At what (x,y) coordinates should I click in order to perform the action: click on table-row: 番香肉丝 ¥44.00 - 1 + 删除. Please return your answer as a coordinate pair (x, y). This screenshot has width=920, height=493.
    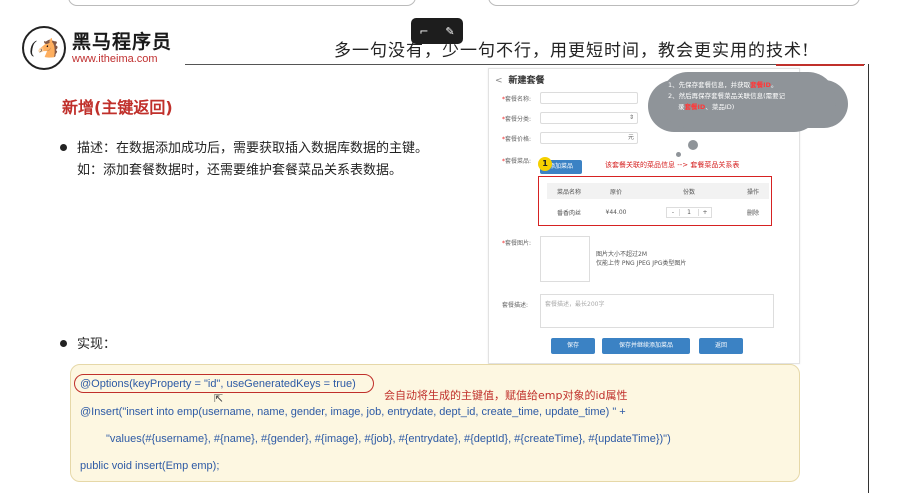
    Looking at the image, I should click on (658, 212).